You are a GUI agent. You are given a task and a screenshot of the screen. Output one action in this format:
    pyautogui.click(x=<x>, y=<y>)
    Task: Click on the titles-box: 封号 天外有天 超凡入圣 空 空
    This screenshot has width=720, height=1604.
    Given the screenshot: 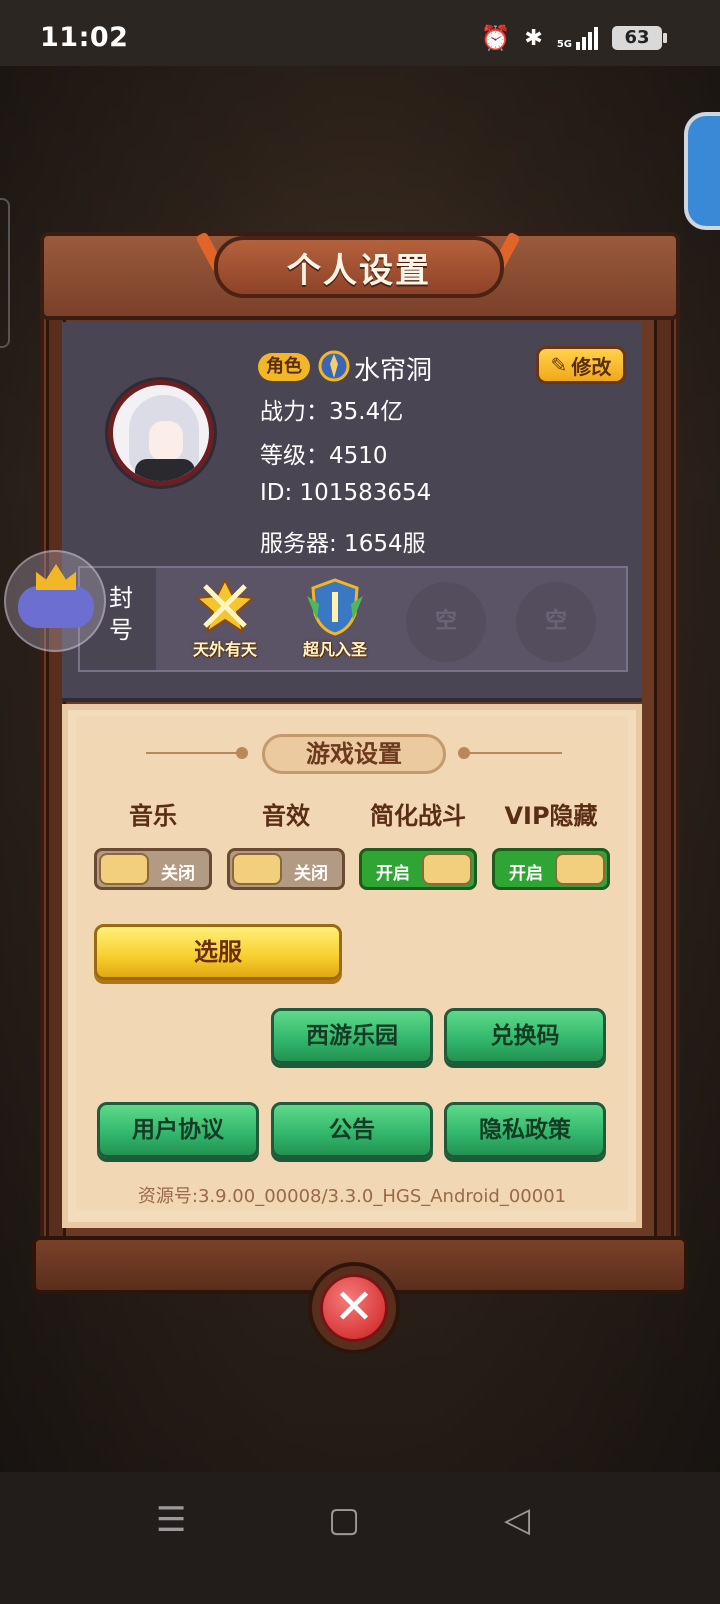 What is the action you would take?
    pyautogui.click(x=353, y=619)
    